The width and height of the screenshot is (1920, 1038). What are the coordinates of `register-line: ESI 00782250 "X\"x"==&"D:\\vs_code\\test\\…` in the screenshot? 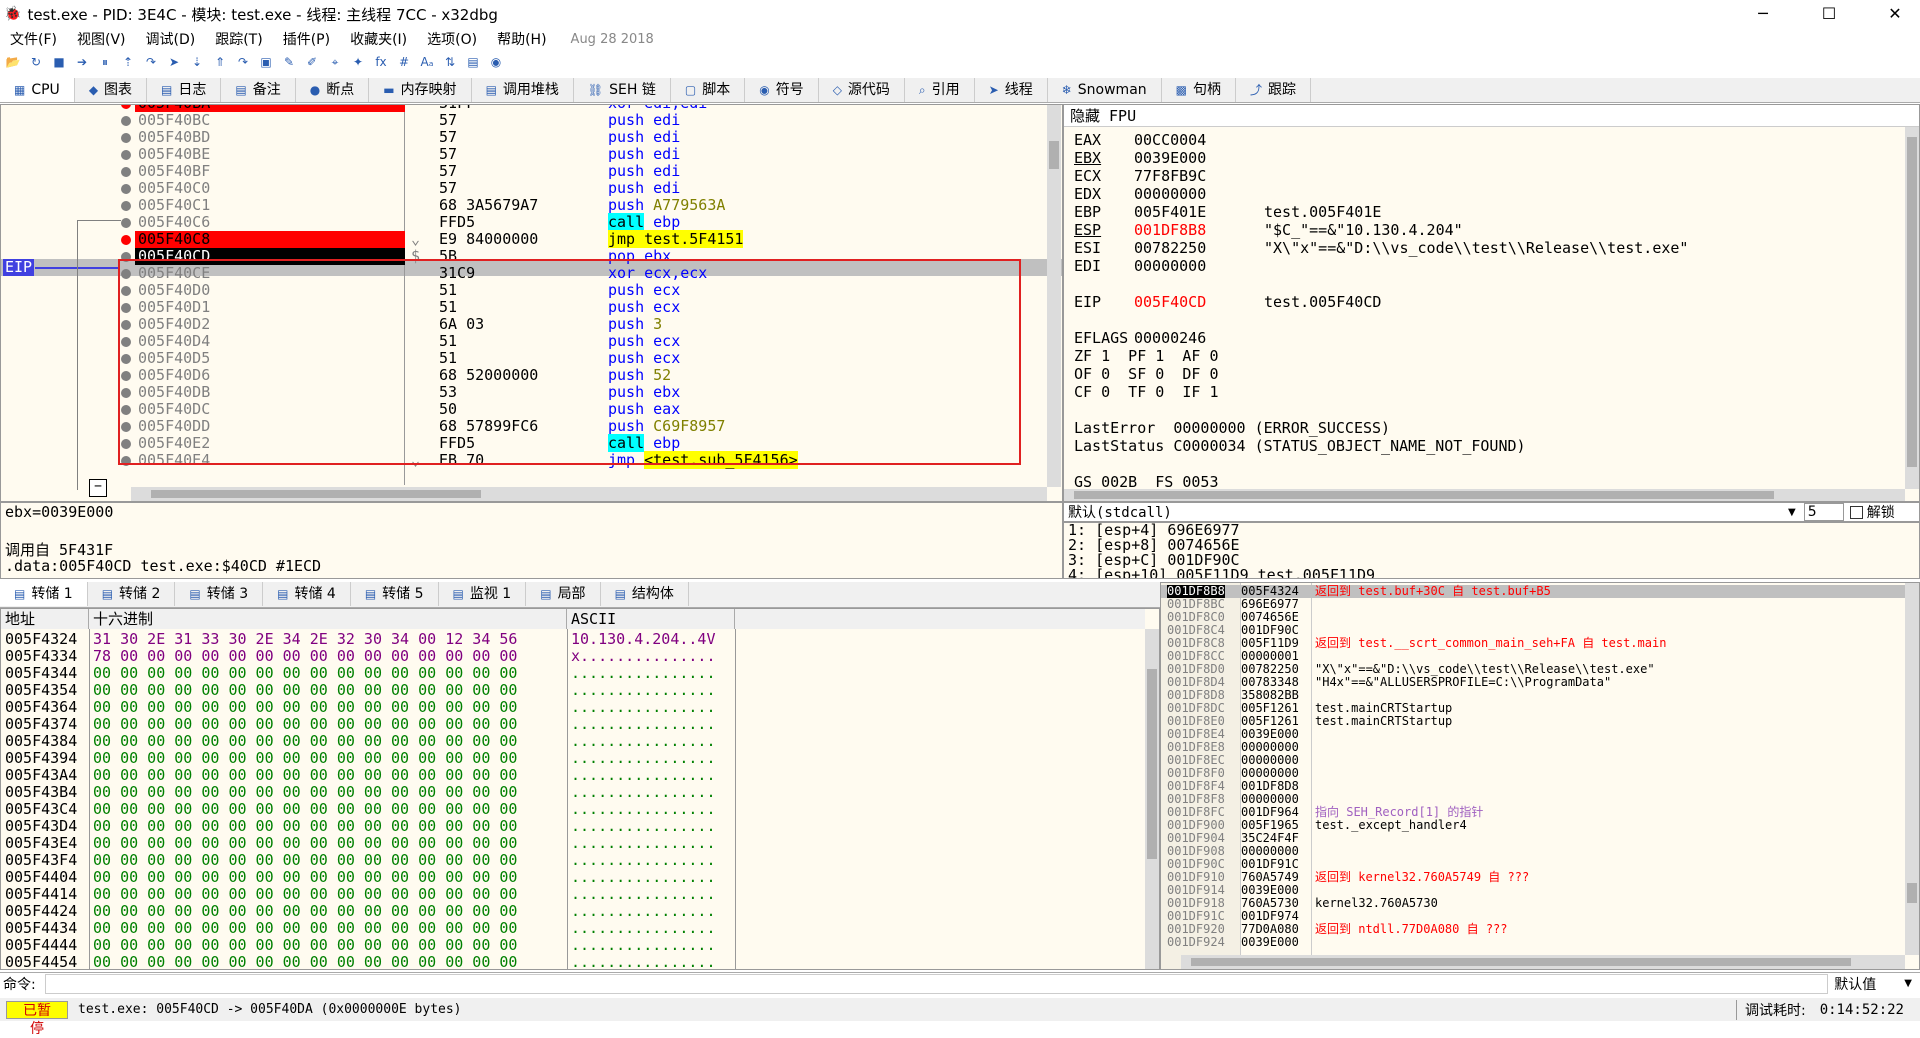 It's located at (1381, 248).